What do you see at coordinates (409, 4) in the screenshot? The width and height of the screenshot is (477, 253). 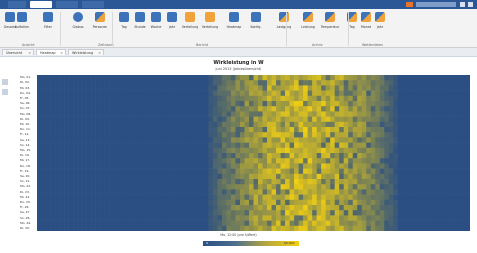 I see `user-badge` at bounding box center [409, 4].